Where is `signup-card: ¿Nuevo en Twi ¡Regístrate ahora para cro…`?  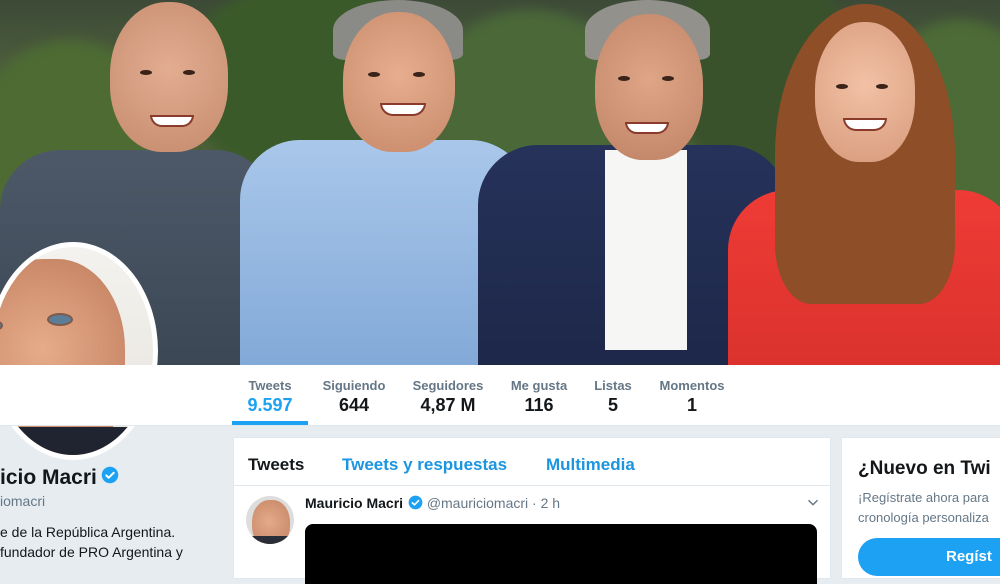
signup-card: ¿Nuevo en Twi ¡Regístrate ahora para cro… is located at coordinates (920, 508).